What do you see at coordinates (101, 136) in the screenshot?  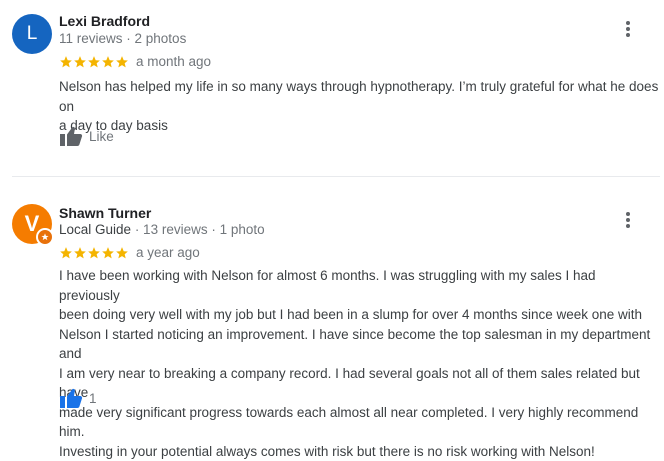 I see `like-label: Like` at bounding box center [101, 136].